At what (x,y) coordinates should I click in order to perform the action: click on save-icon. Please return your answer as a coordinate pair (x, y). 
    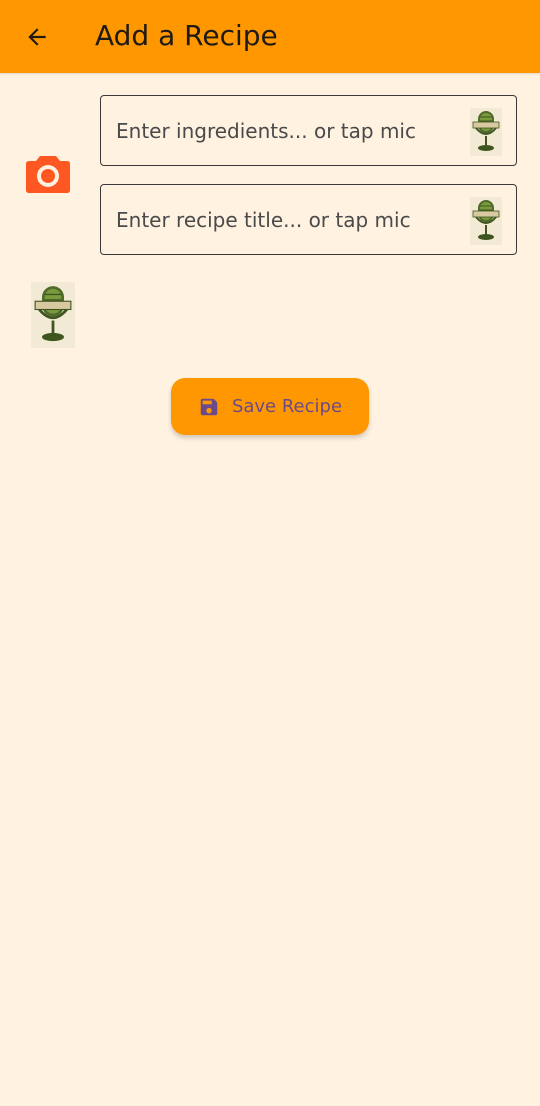
    Looking at the image, I should click on (209, 406).